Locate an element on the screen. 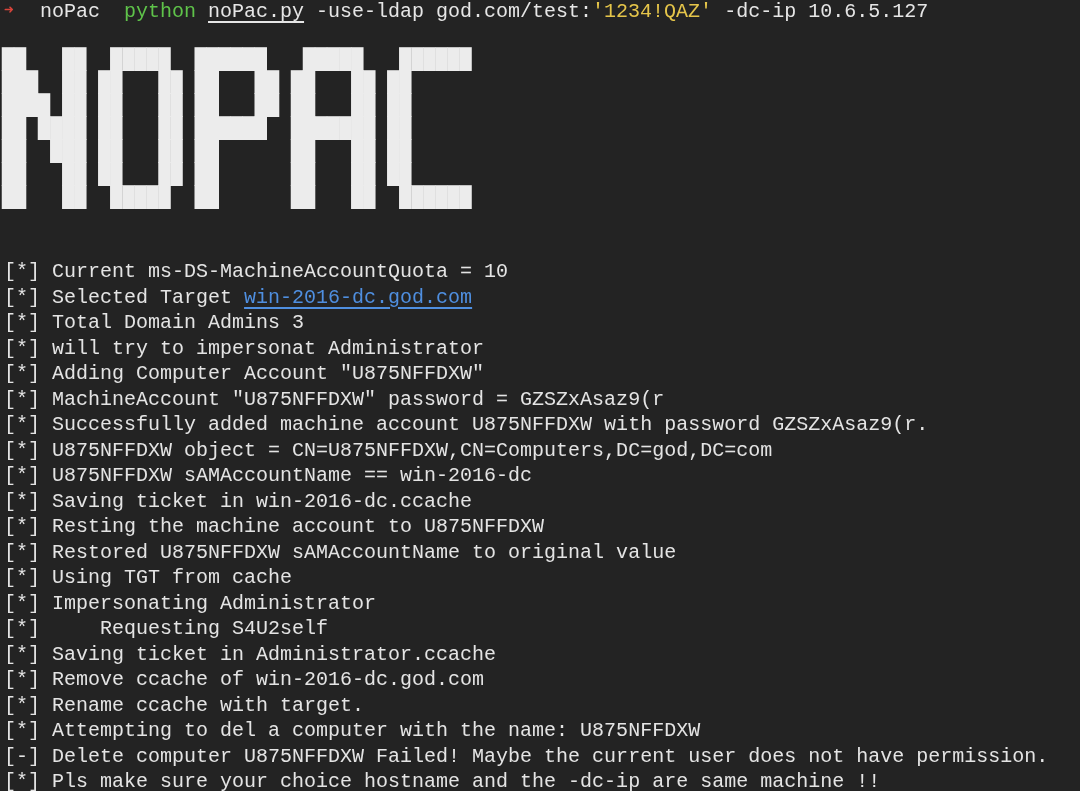 This screenshot has width=1080, height=791. log-line: [*] Using TGT from cache is located at coordinates (148, 578).